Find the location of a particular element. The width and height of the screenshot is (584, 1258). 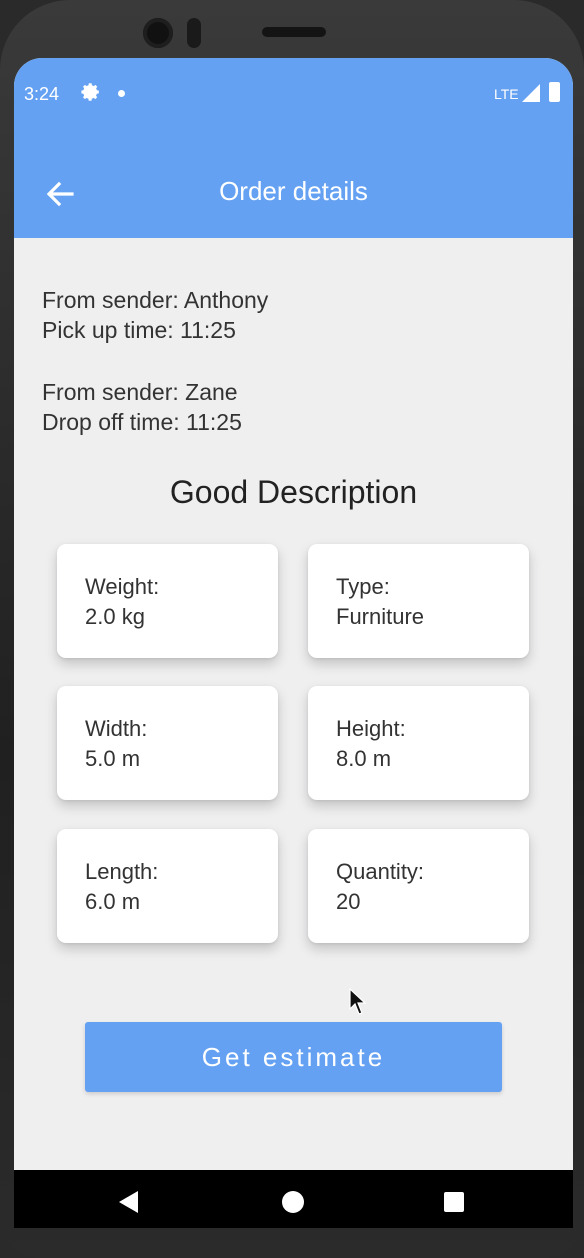

nav-back-icon is located at coordinates (129, 1202).